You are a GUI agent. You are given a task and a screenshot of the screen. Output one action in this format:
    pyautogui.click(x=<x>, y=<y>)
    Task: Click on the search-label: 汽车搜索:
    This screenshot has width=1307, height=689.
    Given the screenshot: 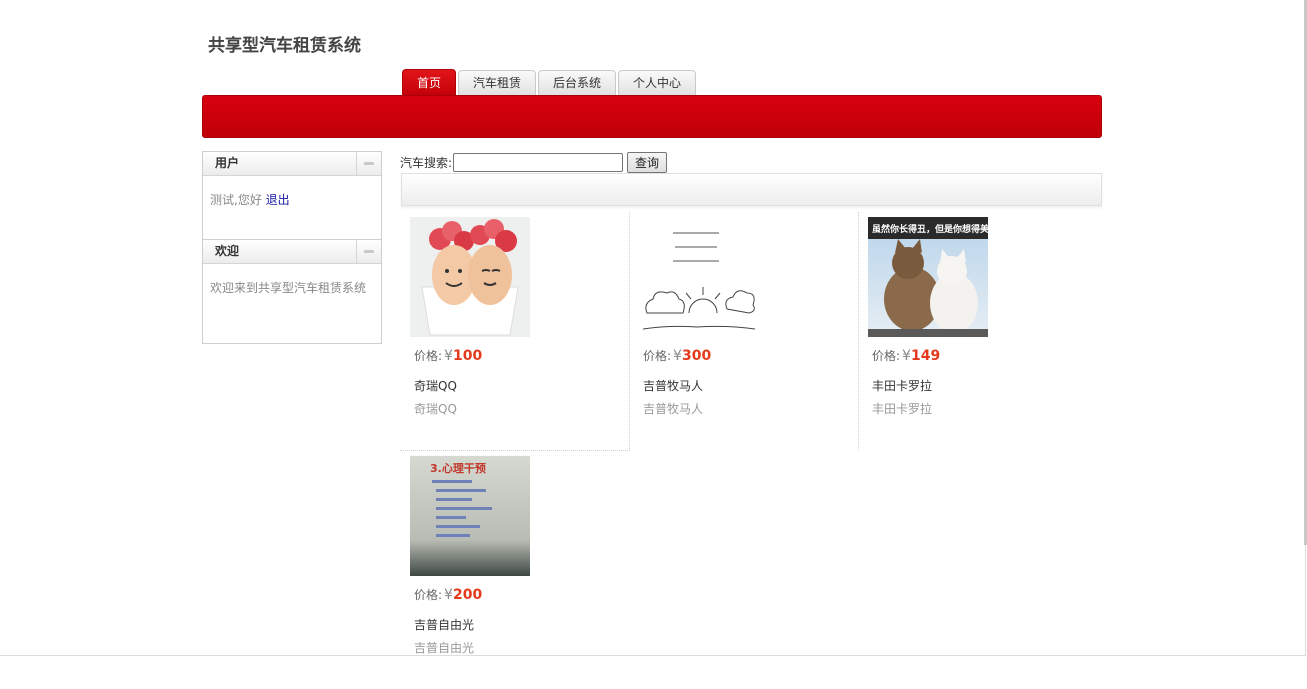 What is the action you would take?
    pyautogui.click(x=426, y=163)
    